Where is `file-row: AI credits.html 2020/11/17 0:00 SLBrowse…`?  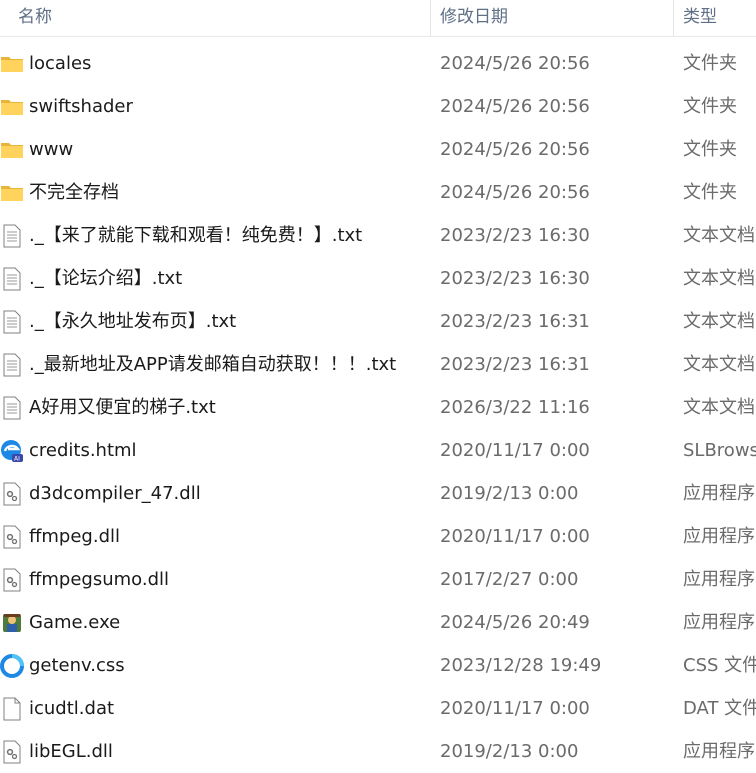 file-row: AI credits.html 2020/11/17 0:00 SLBrowse… is located at coordinates (378, 450).